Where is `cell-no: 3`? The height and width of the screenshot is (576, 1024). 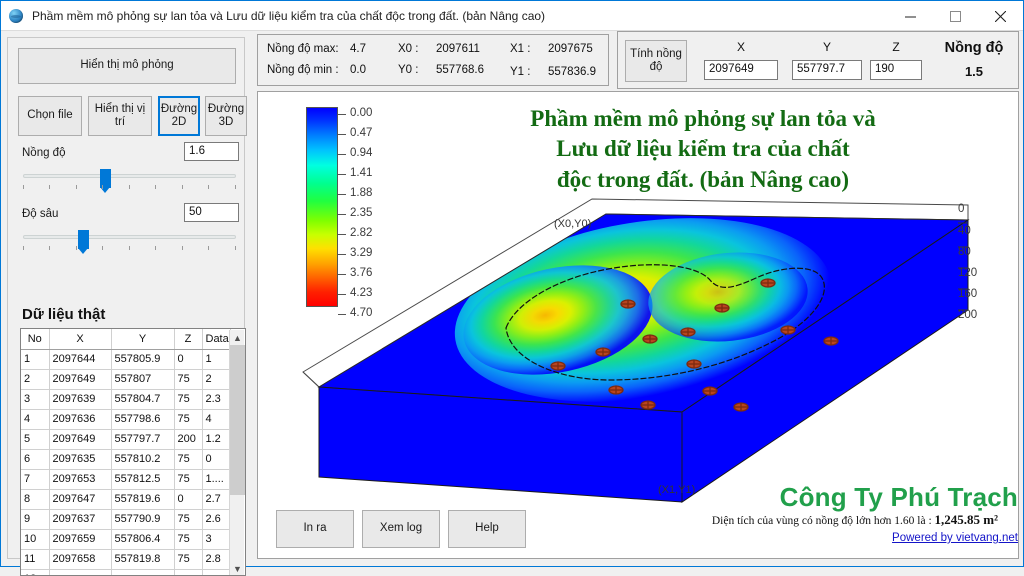
cell-no: 3 is located at coordinates (35, 399).